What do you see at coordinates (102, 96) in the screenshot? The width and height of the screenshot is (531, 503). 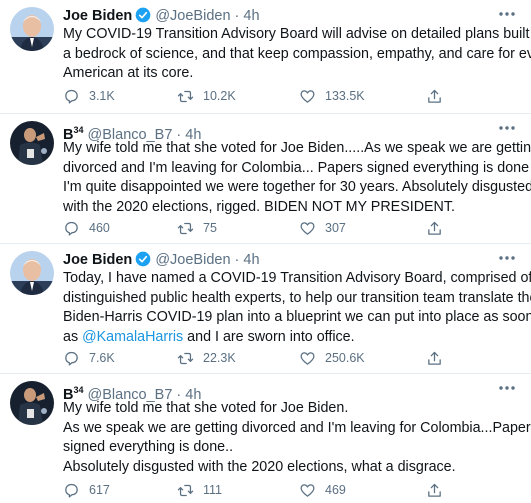 I see `reply-count: 3.1K` at bounding box center [102, 96].